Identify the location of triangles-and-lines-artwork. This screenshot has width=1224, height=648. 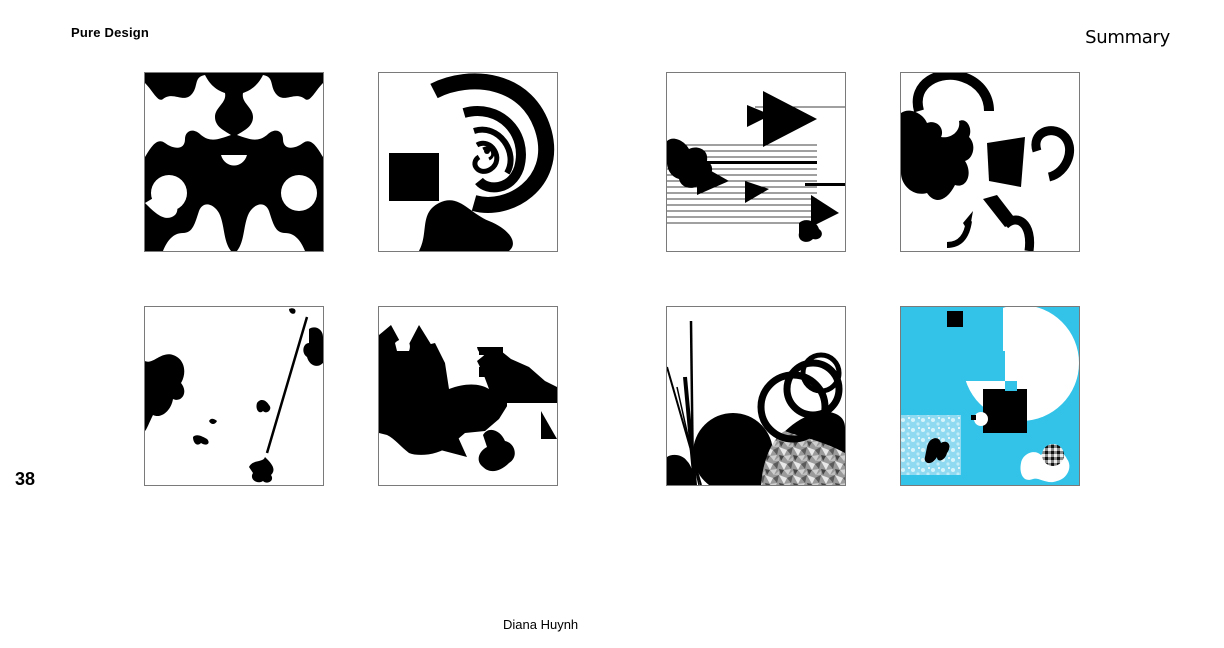
(756, 166).